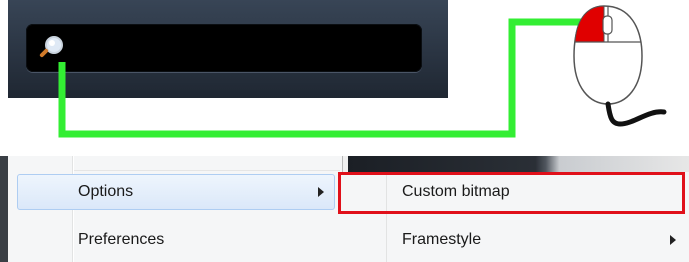 Image resolution: width=689 pixels, height=262 pixels. What do you see at coordinates (51, 47) in the screenshot?
I see `magnifier-icon` at bounding box center [51, 47].